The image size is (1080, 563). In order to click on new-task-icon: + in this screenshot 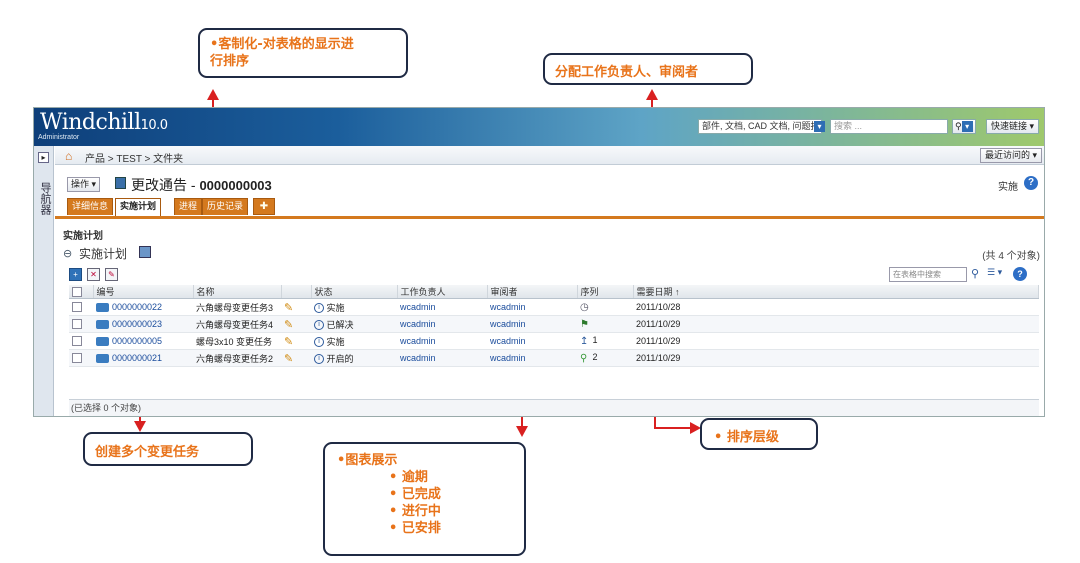, I will do `click(75, 274)`.